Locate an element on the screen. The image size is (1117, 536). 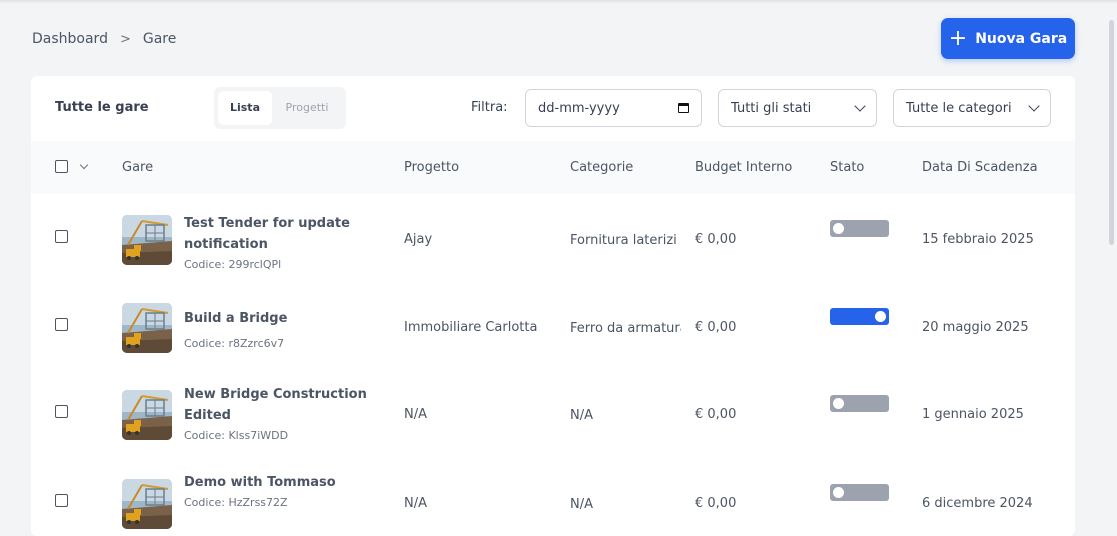
calendar-icon is located at coordinates (683, 108).